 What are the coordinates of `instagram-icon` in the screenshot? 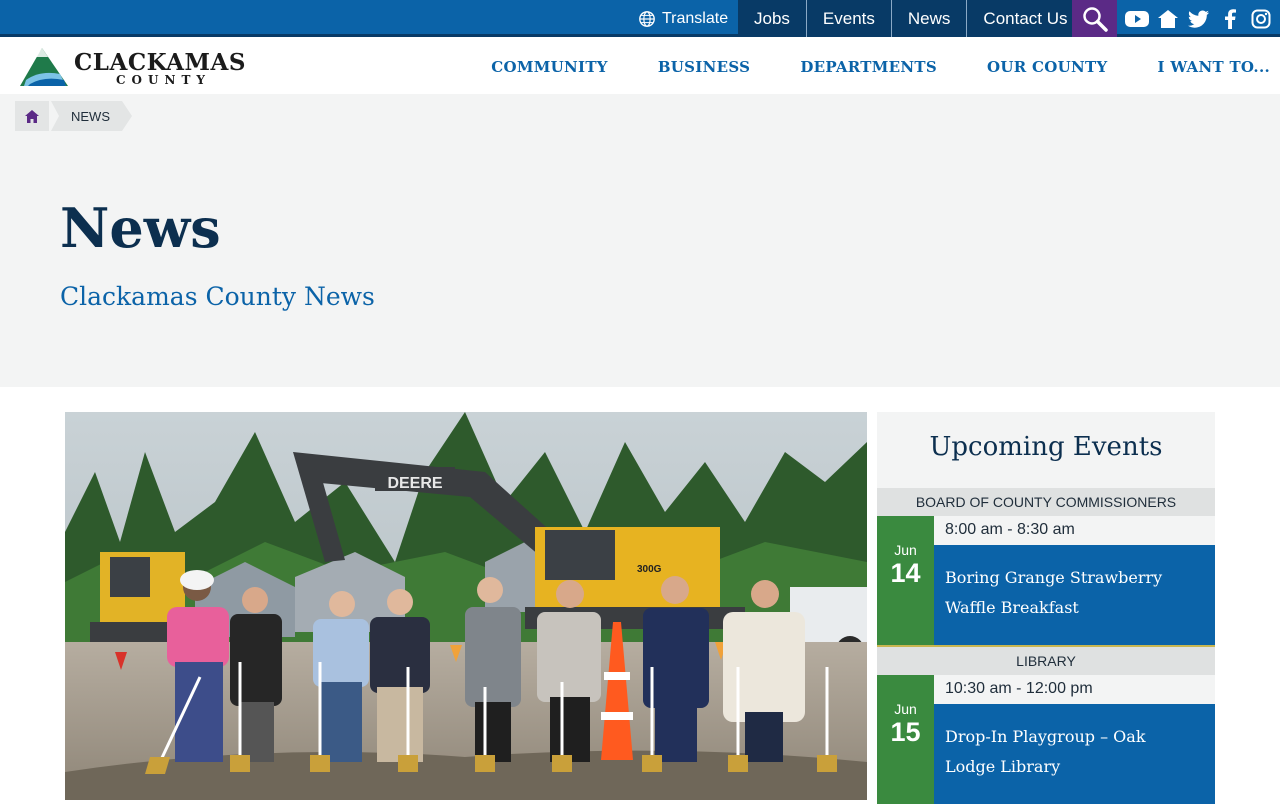 It's located at (1261, 19).